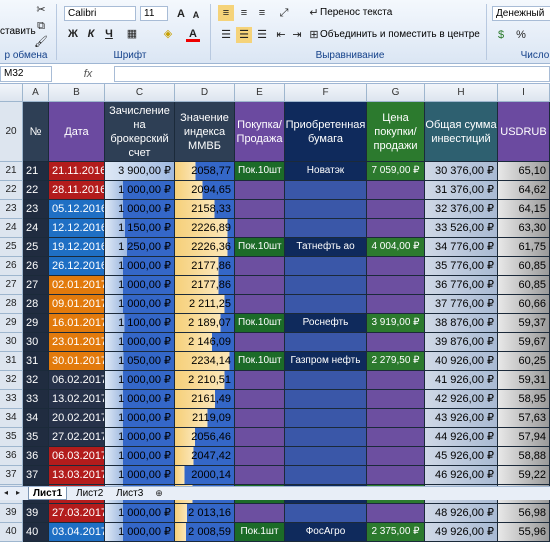 This screenshot has height=542, width=550. What do you see at coordinates (11, 266) in the screenshot?
I see `row-number: 26` at bounding box center [11, 266].